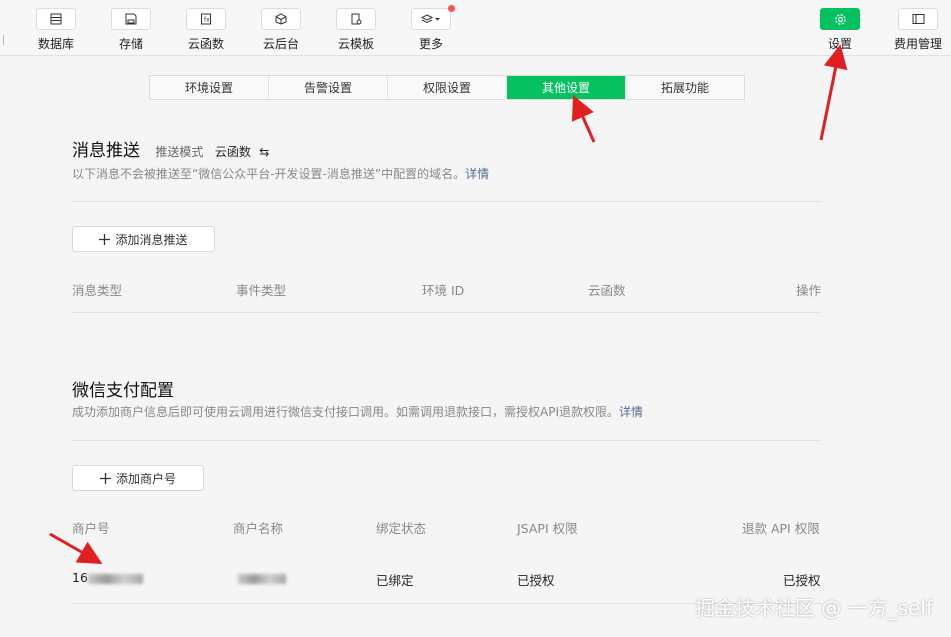  What do you see at coordinates (261, 290) in the screenshot?
I see `col-event-type: 事件类型` at bounding box center [261, 290].